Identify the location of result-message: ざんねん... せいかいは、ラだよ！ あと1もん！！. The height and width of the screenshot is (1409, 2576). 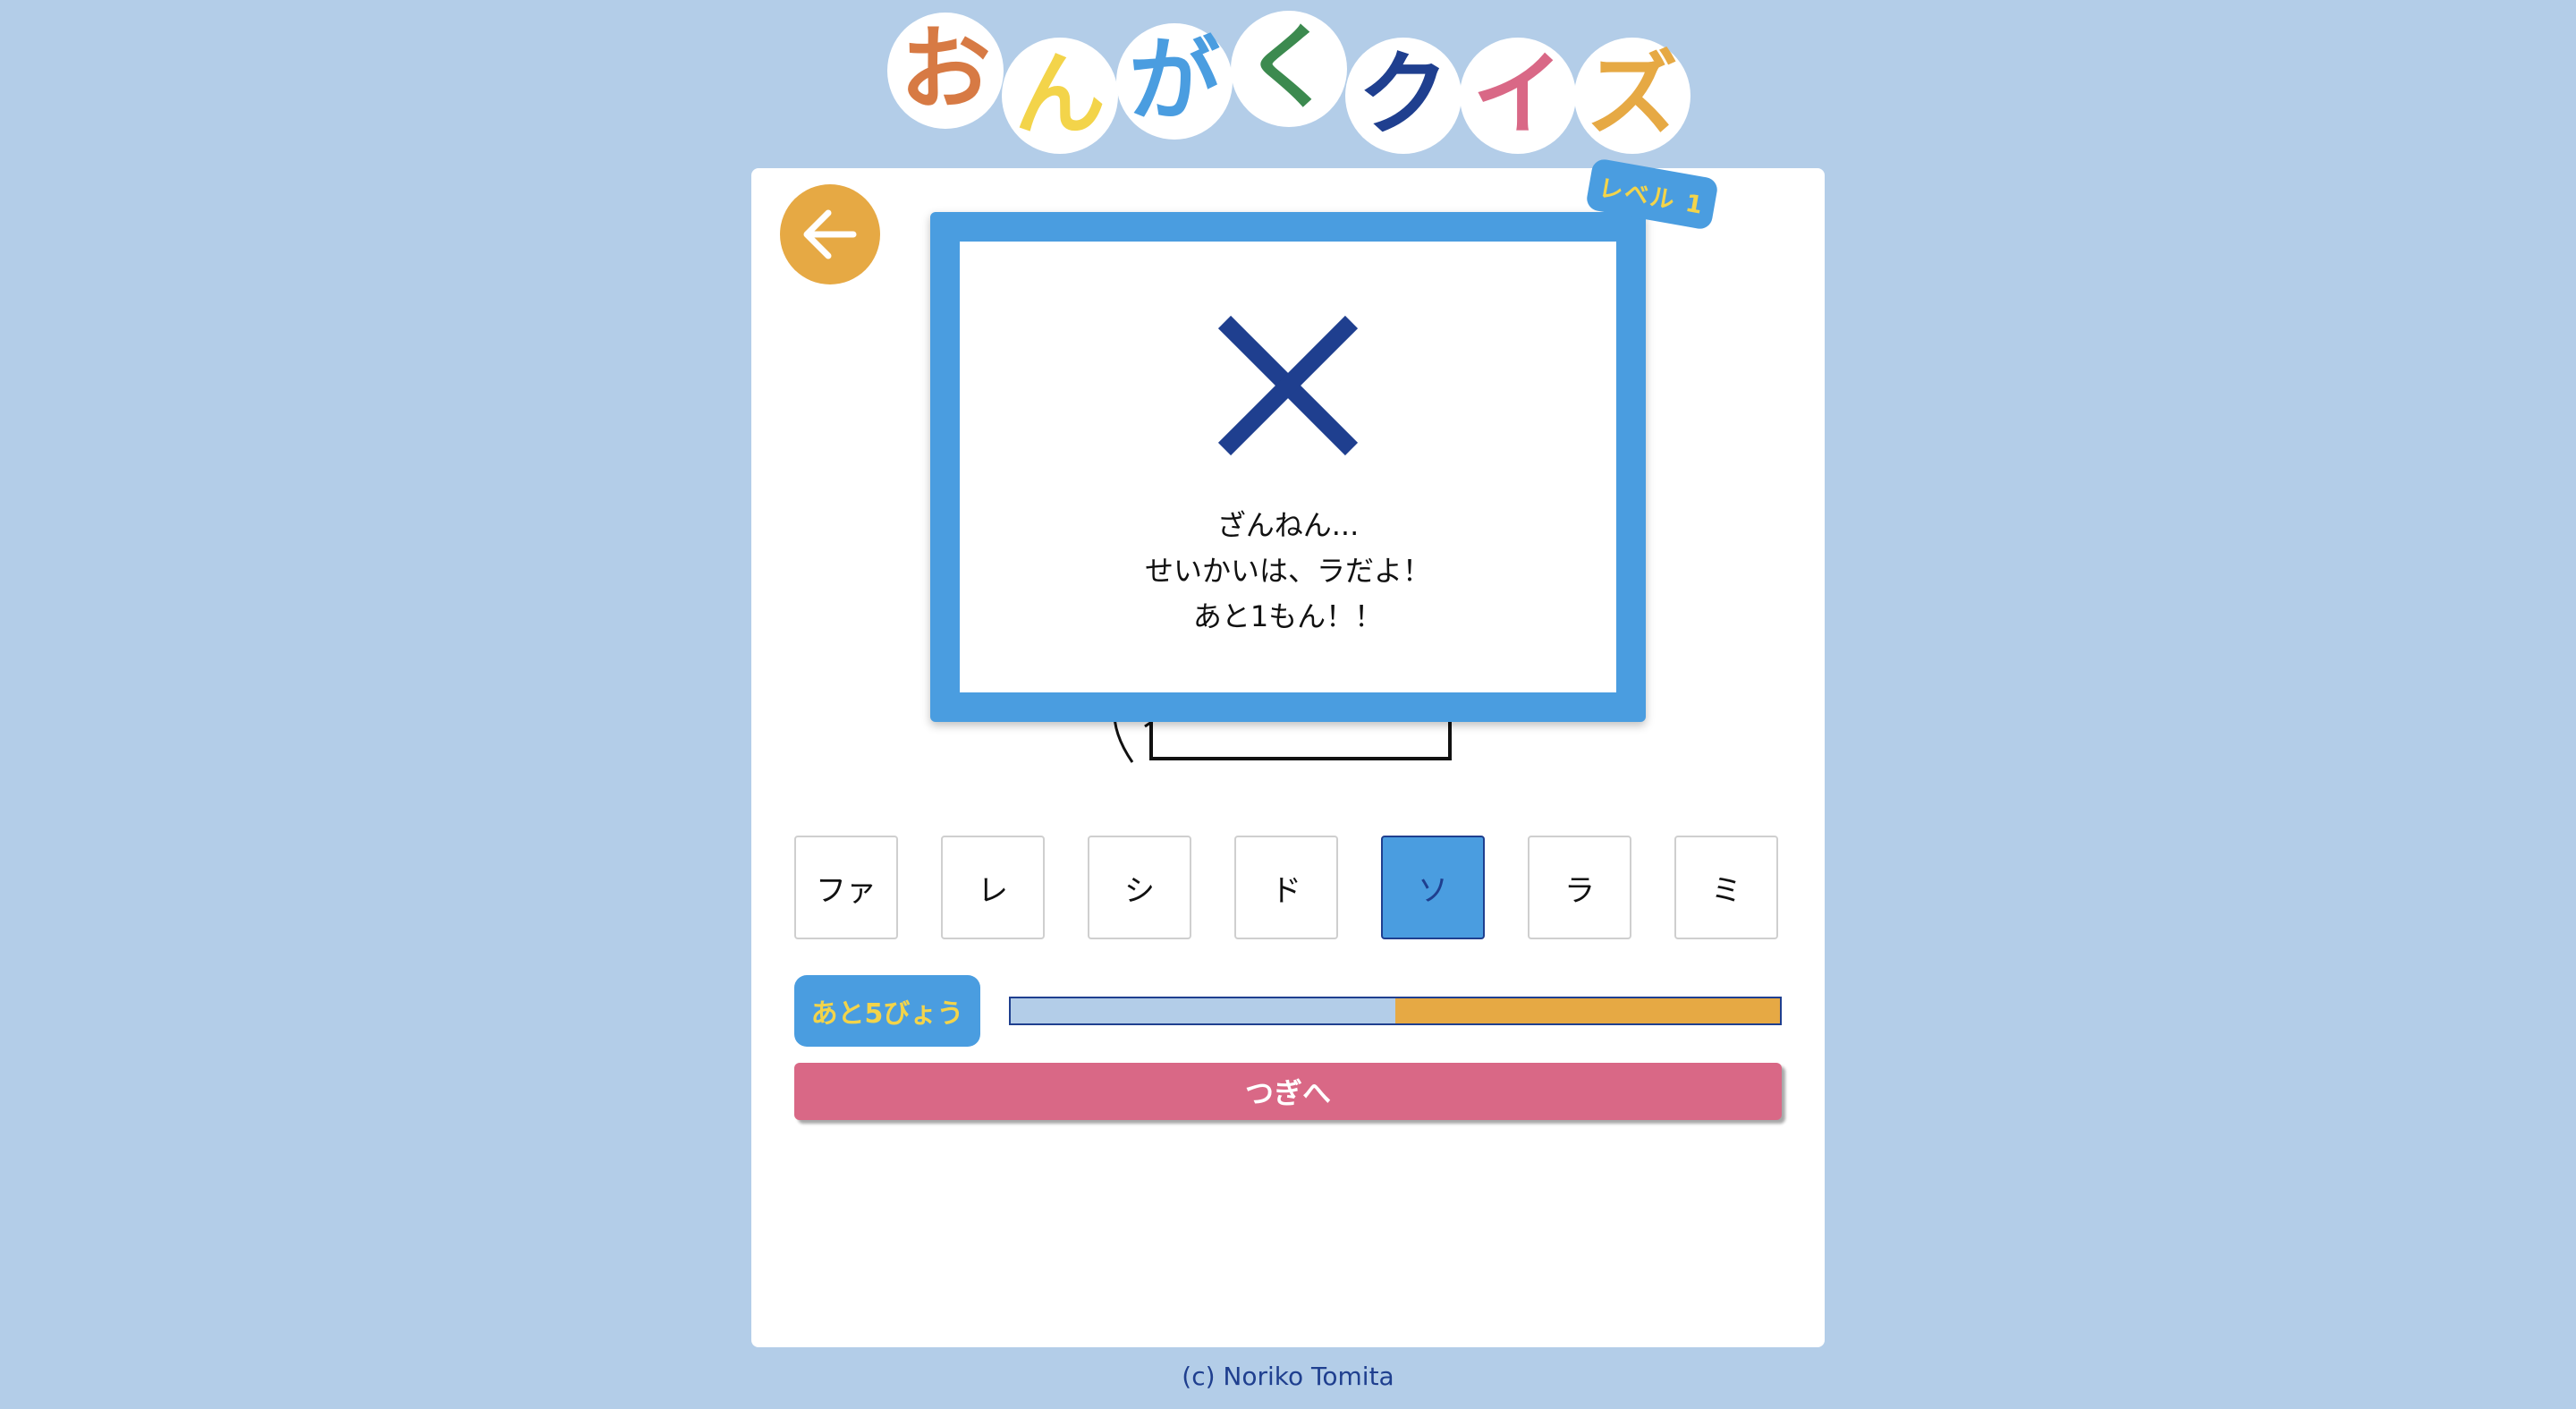
(1288, 572).